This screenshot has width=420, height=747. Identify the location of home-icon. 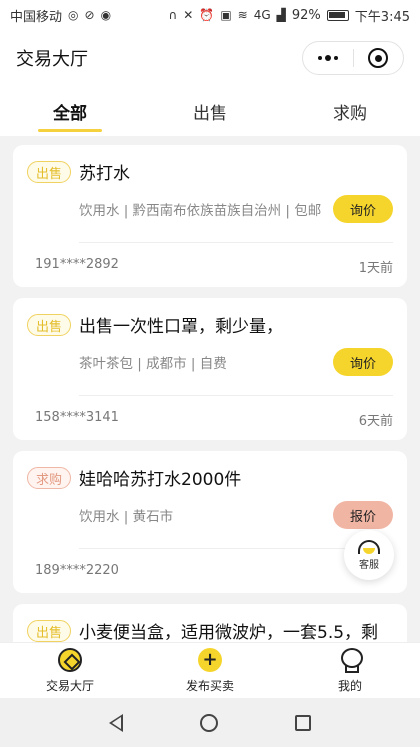
(208, 722).